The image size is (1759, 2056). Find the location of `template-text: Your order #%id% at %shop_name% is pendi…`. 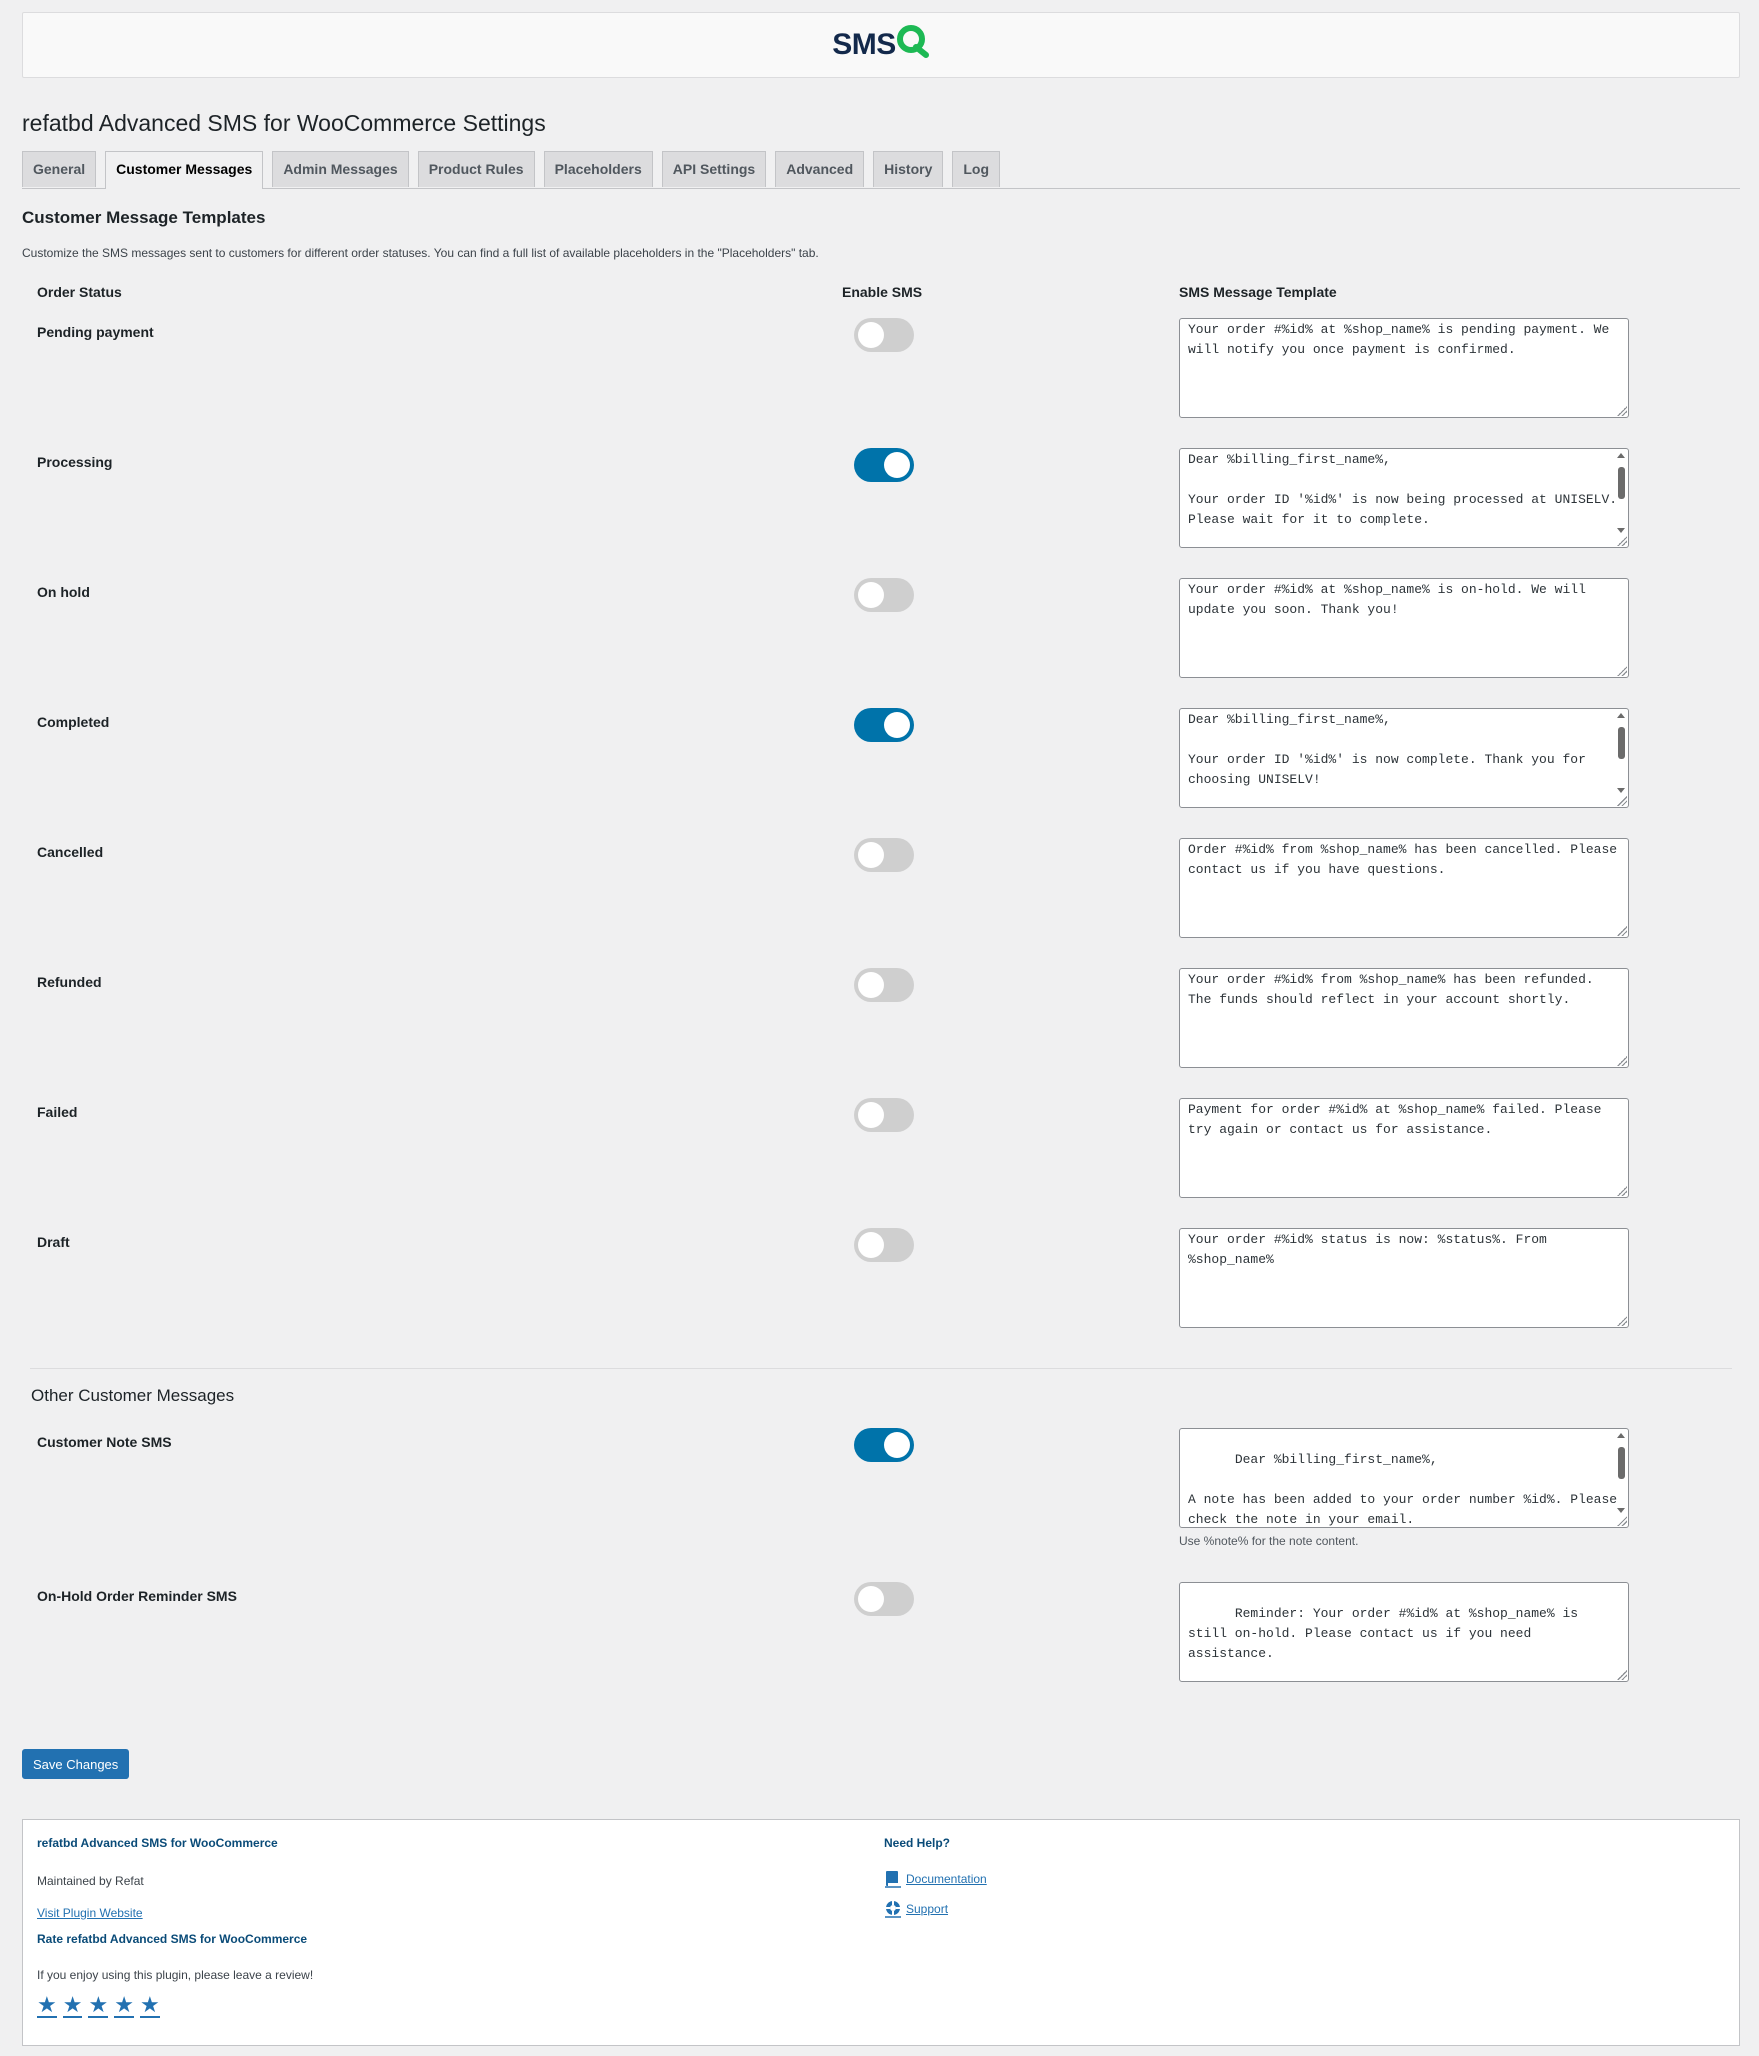

template-text: Your order #%id% at %shop_name% is pendi… is located at coordinates (1403, 339).